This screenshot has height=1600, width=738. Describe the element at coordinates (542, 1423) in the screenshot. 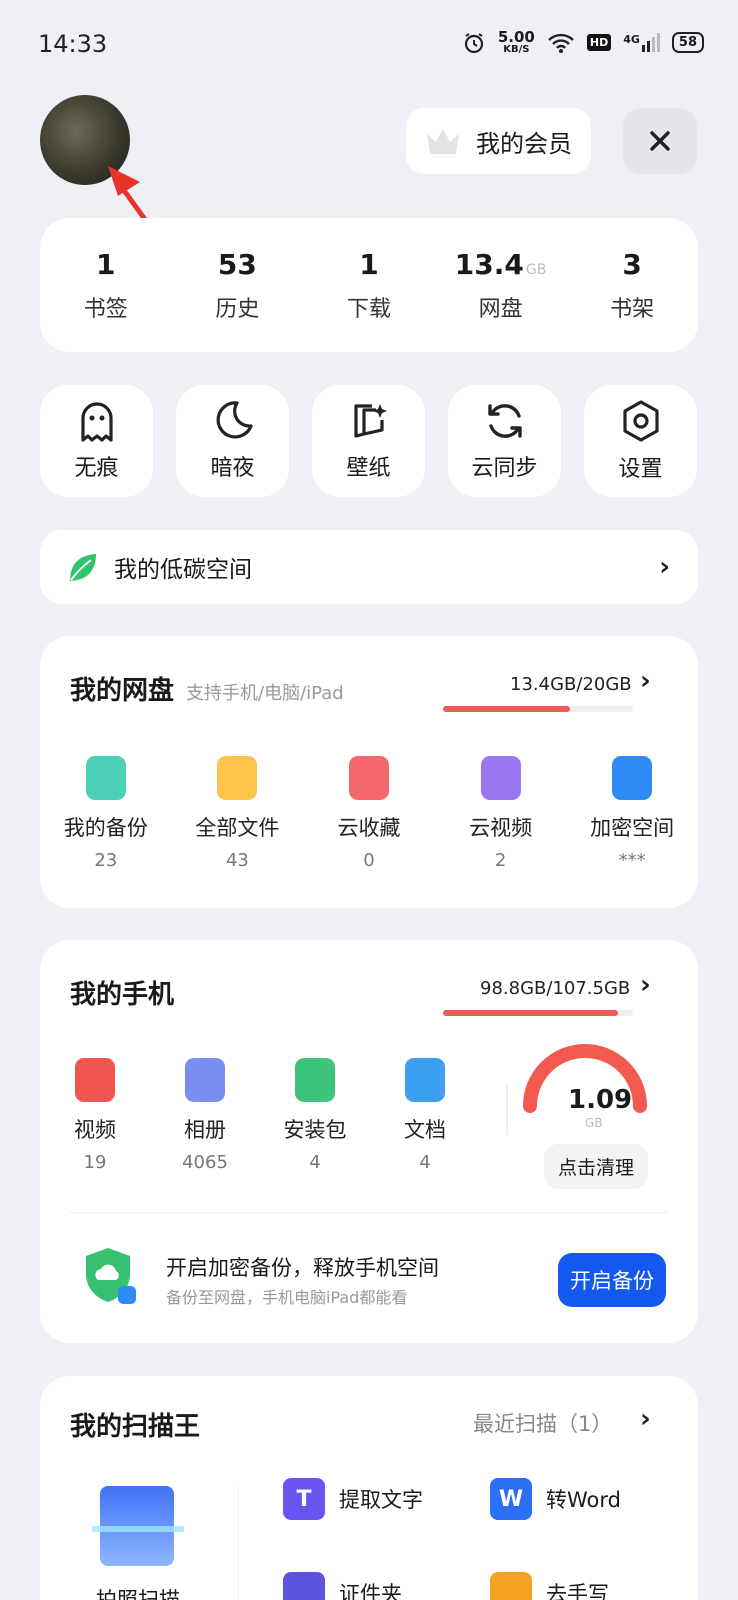

I see `recent-scans: 最近扫描（1）` at that location.